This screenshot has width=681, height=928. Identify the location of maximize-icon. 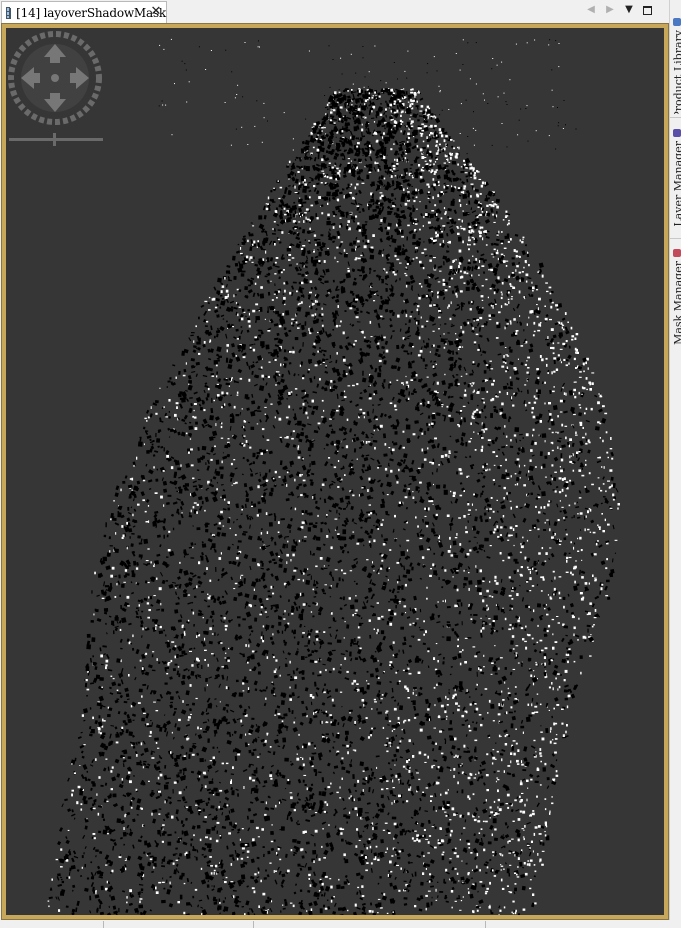
(647, 10).